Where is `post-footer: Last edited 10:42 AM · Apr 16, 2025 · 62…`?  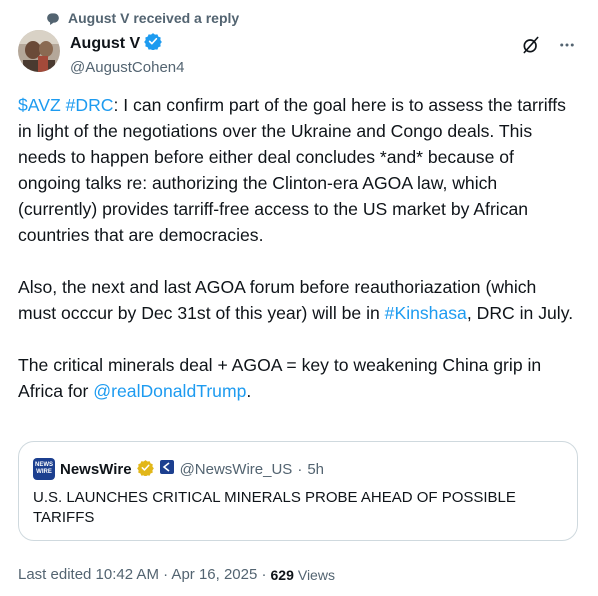 post-footer: Last edited 10:42 AM · Apr 16, 2025 · 62… is located at coordinates (176, 574).